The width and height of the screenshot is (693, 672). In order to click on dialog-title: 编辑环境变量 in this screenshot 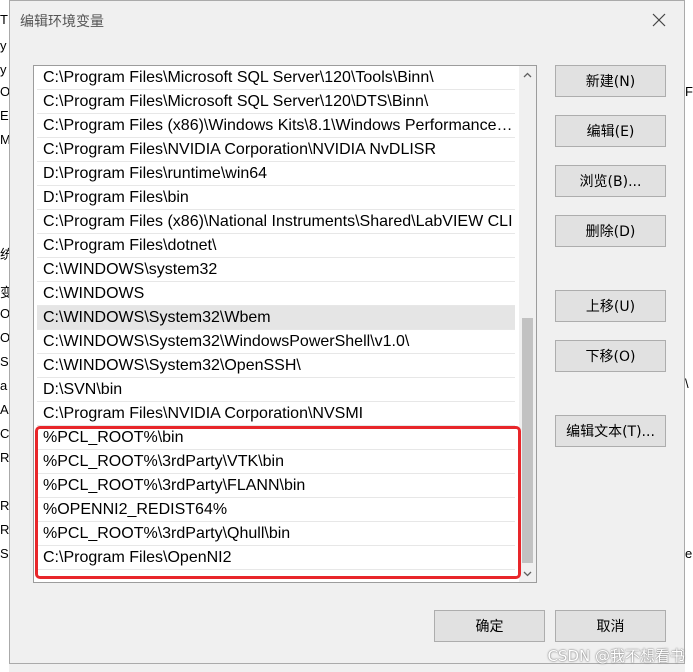, I will do `click(62, 22)`.